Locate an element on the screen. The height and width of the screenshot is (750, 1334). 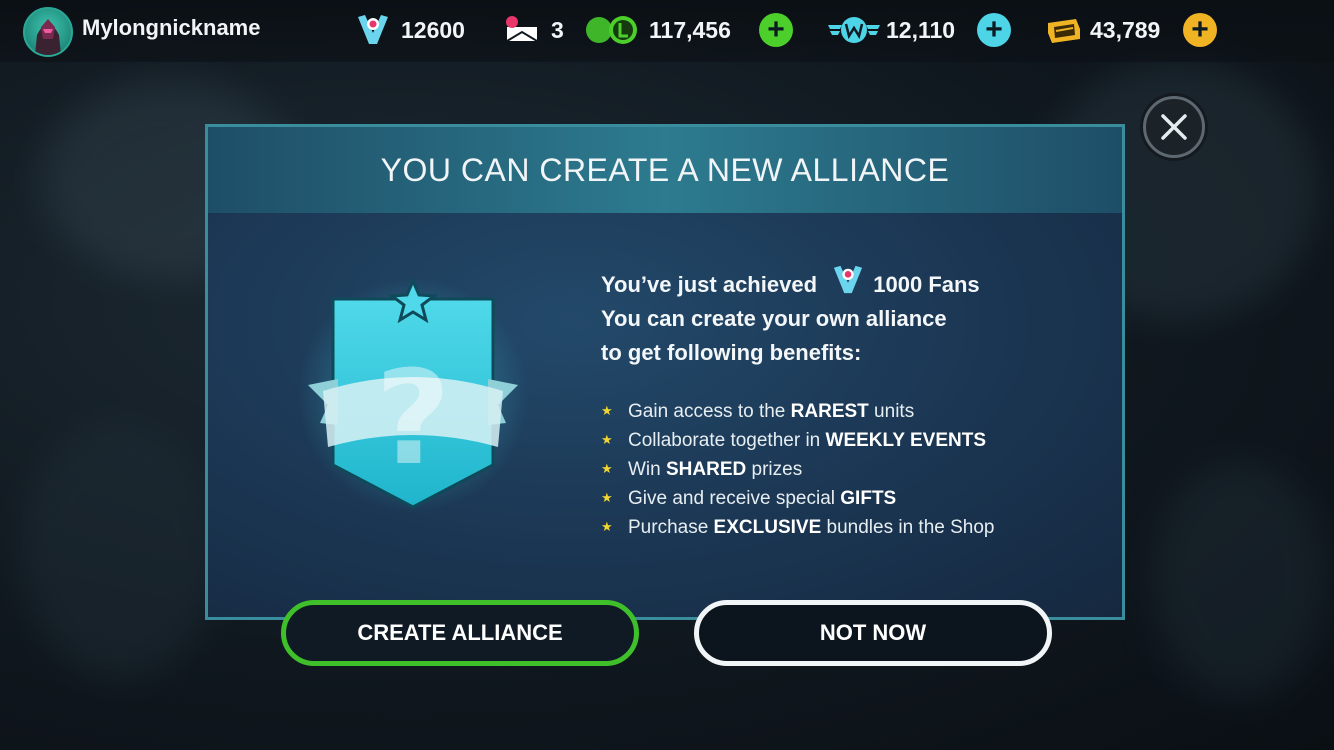
create-alliance-label: CREATE ALLIANCE is located at coordinates (460, 632).